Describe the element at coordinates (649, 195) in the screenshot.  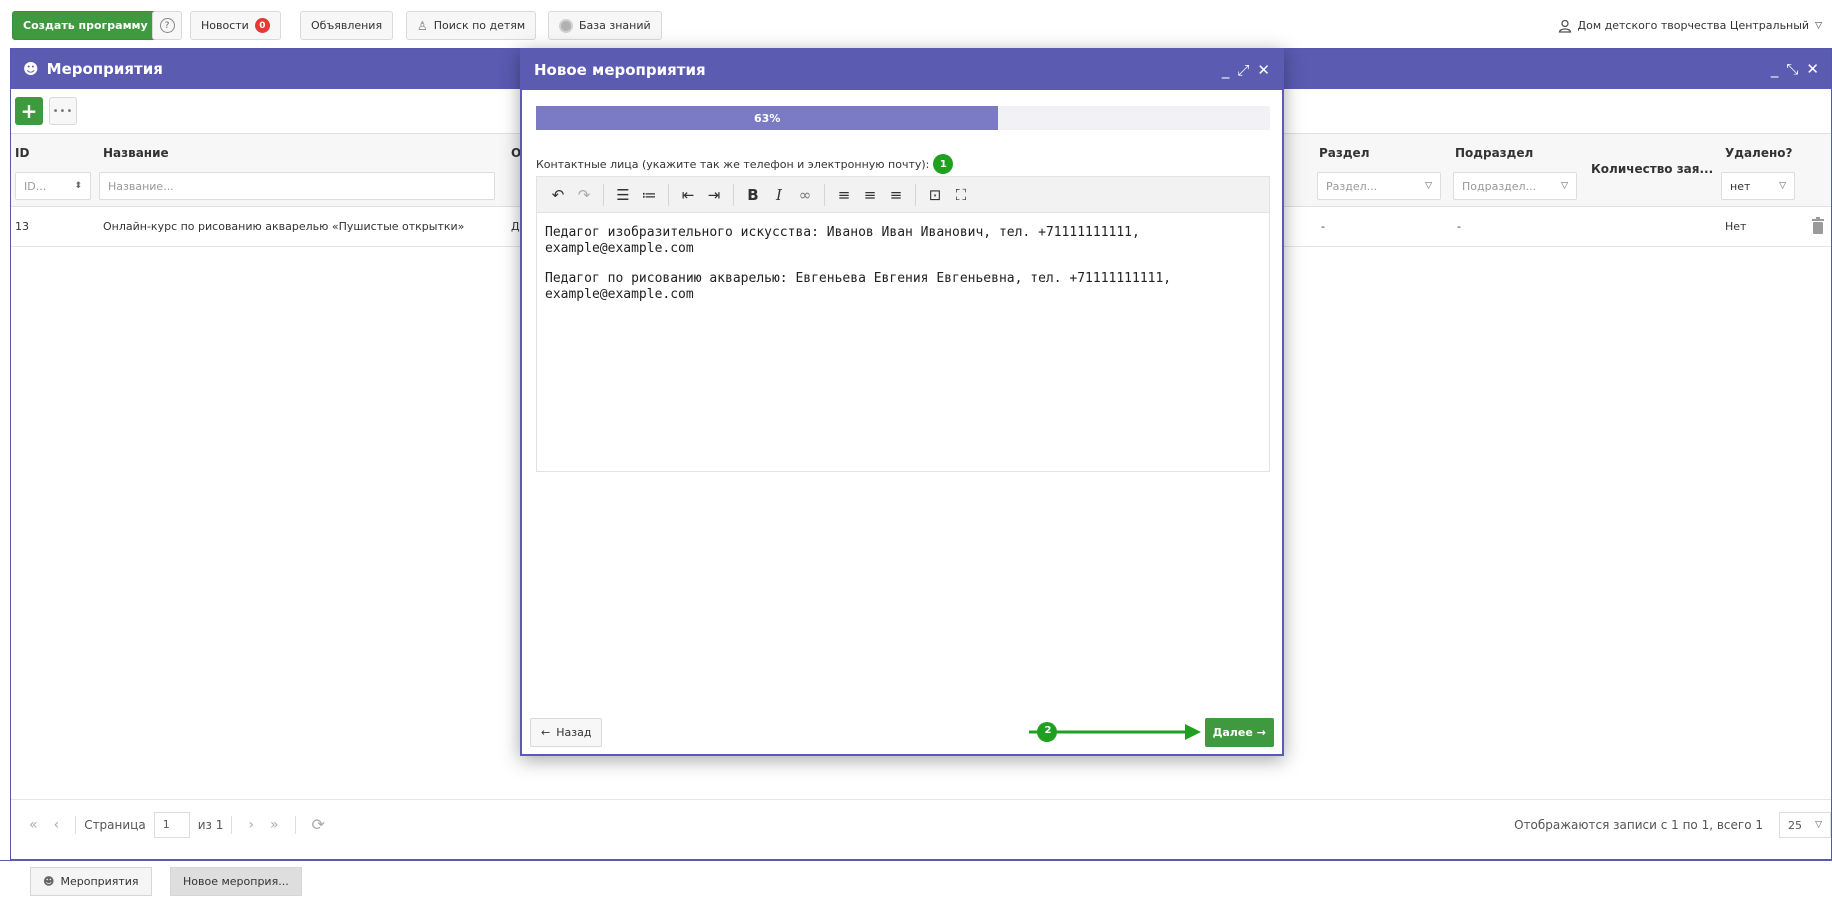
I see `numbered-list-icon: ≔` at that location.